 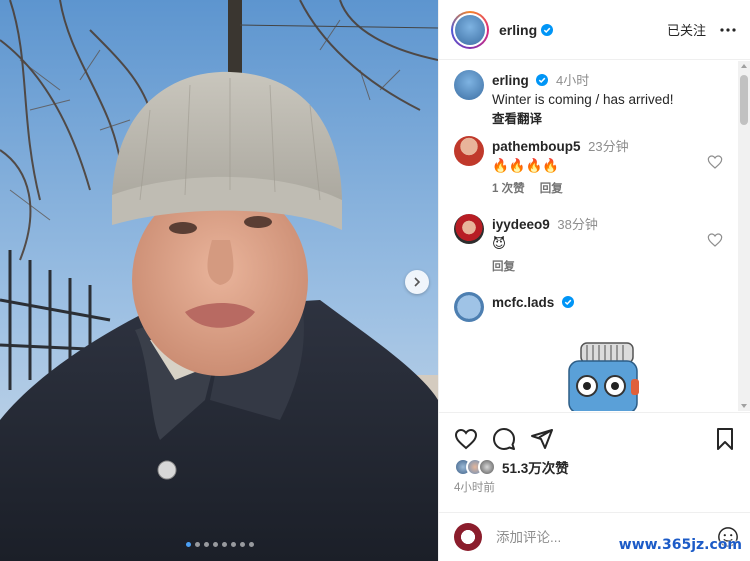 What do you see at coordinates (521, 224) in the screenshot?
I see `comment-username: iyydeeo9` at bounding box center [521, 224].